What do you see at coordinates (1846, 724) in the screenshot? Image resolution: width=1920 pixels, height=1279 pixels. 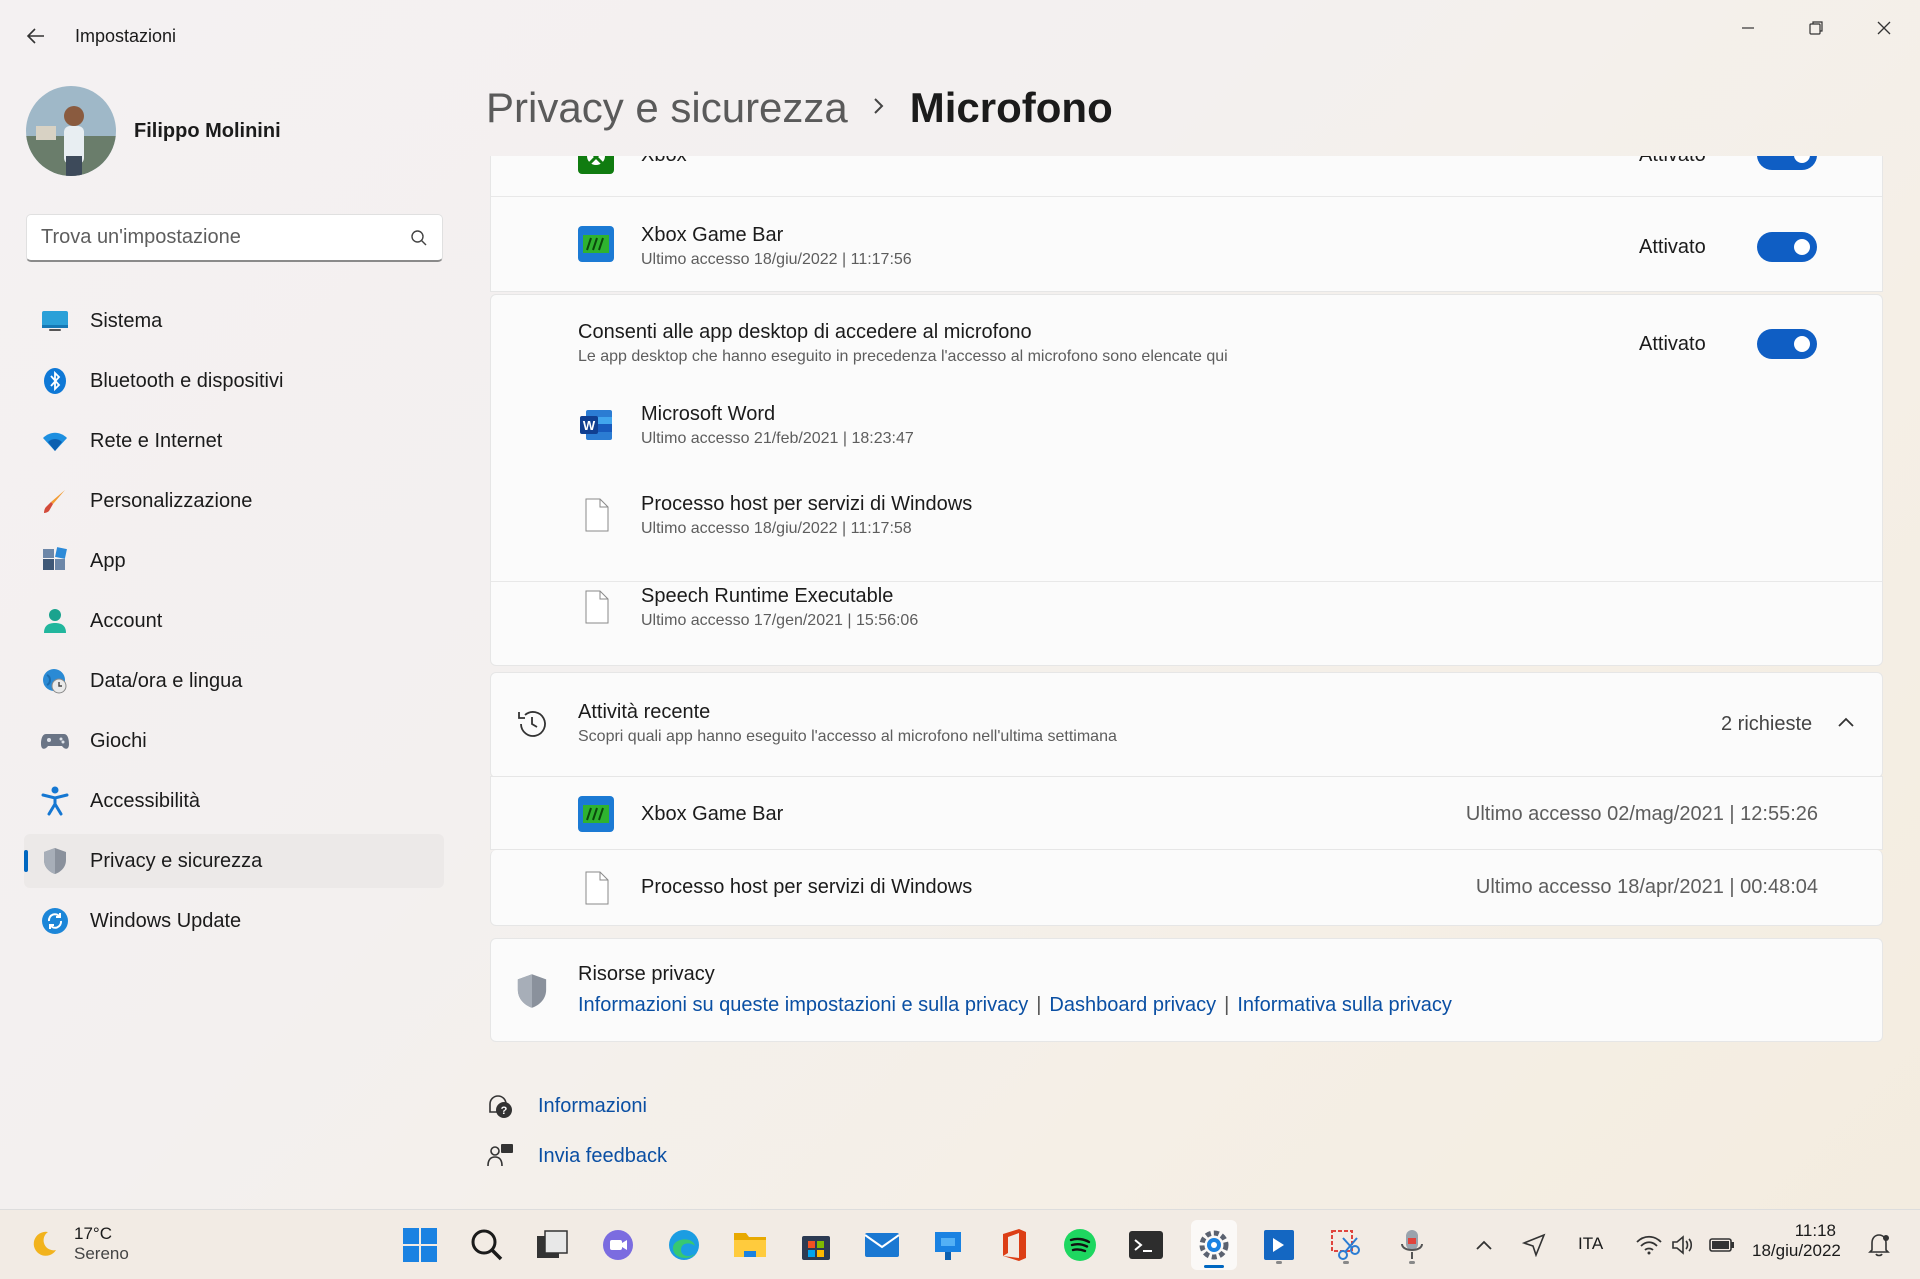 I see `chevron-up-icon` at bounding box center [1846, 724].